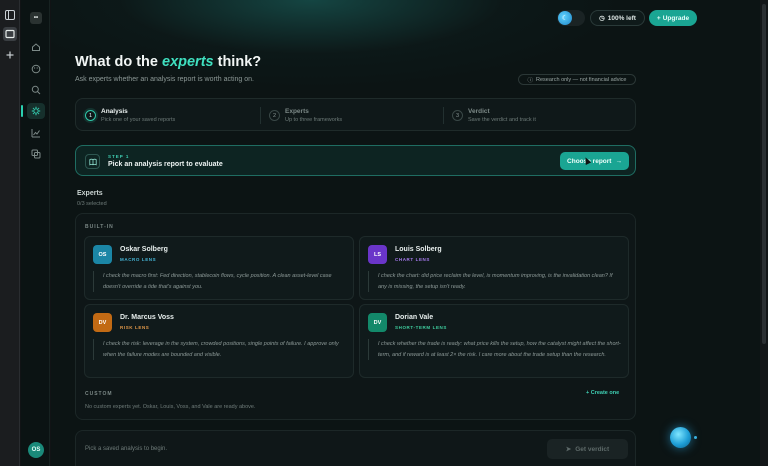  Describe the element at coordinates (695, 437) in the screenshot. I see `status-dot` at that location.